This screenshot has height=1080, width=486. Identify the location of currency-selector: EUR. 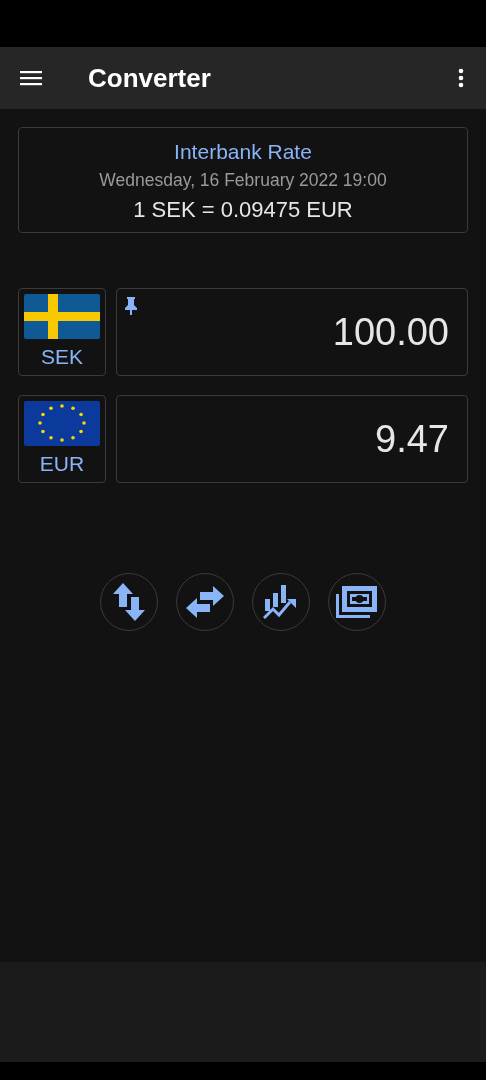
(62, 439).